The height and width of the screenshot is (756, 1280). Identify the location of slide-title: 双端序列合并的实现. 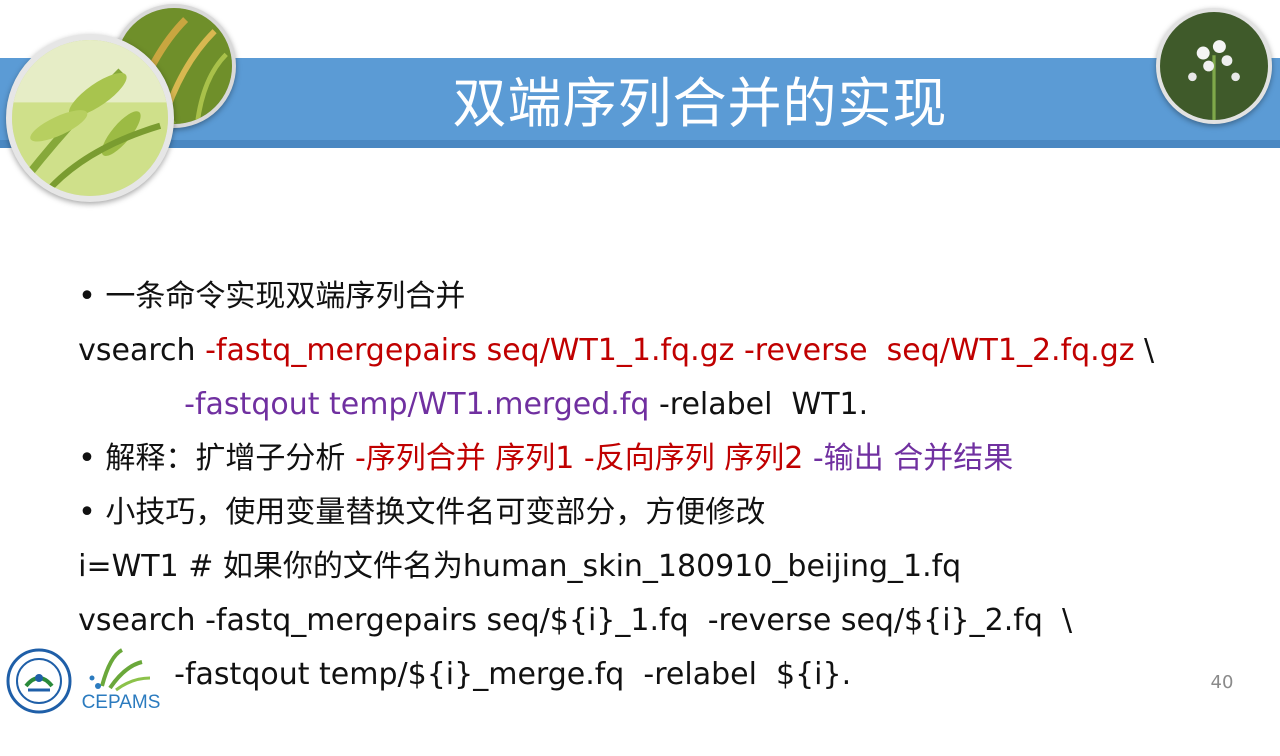
(700, 103).